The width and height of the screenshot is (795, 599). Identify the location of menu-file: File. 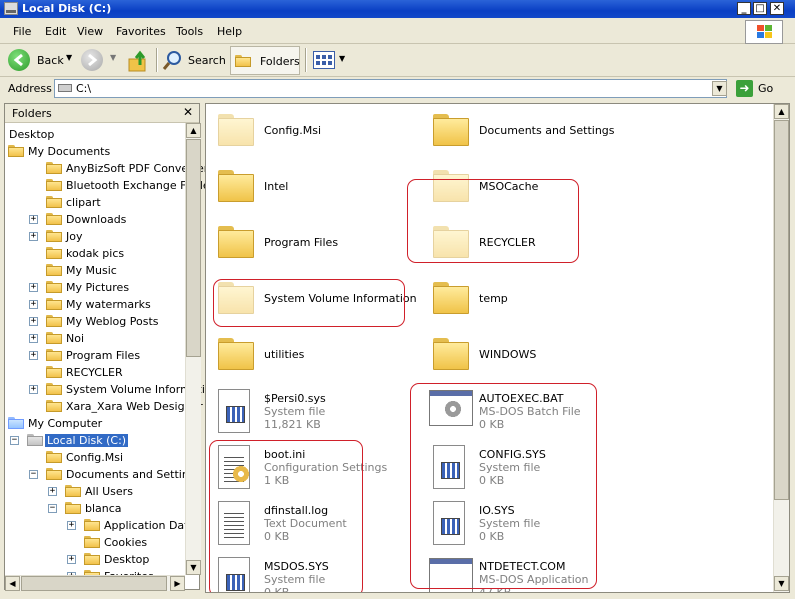
(22, 31).